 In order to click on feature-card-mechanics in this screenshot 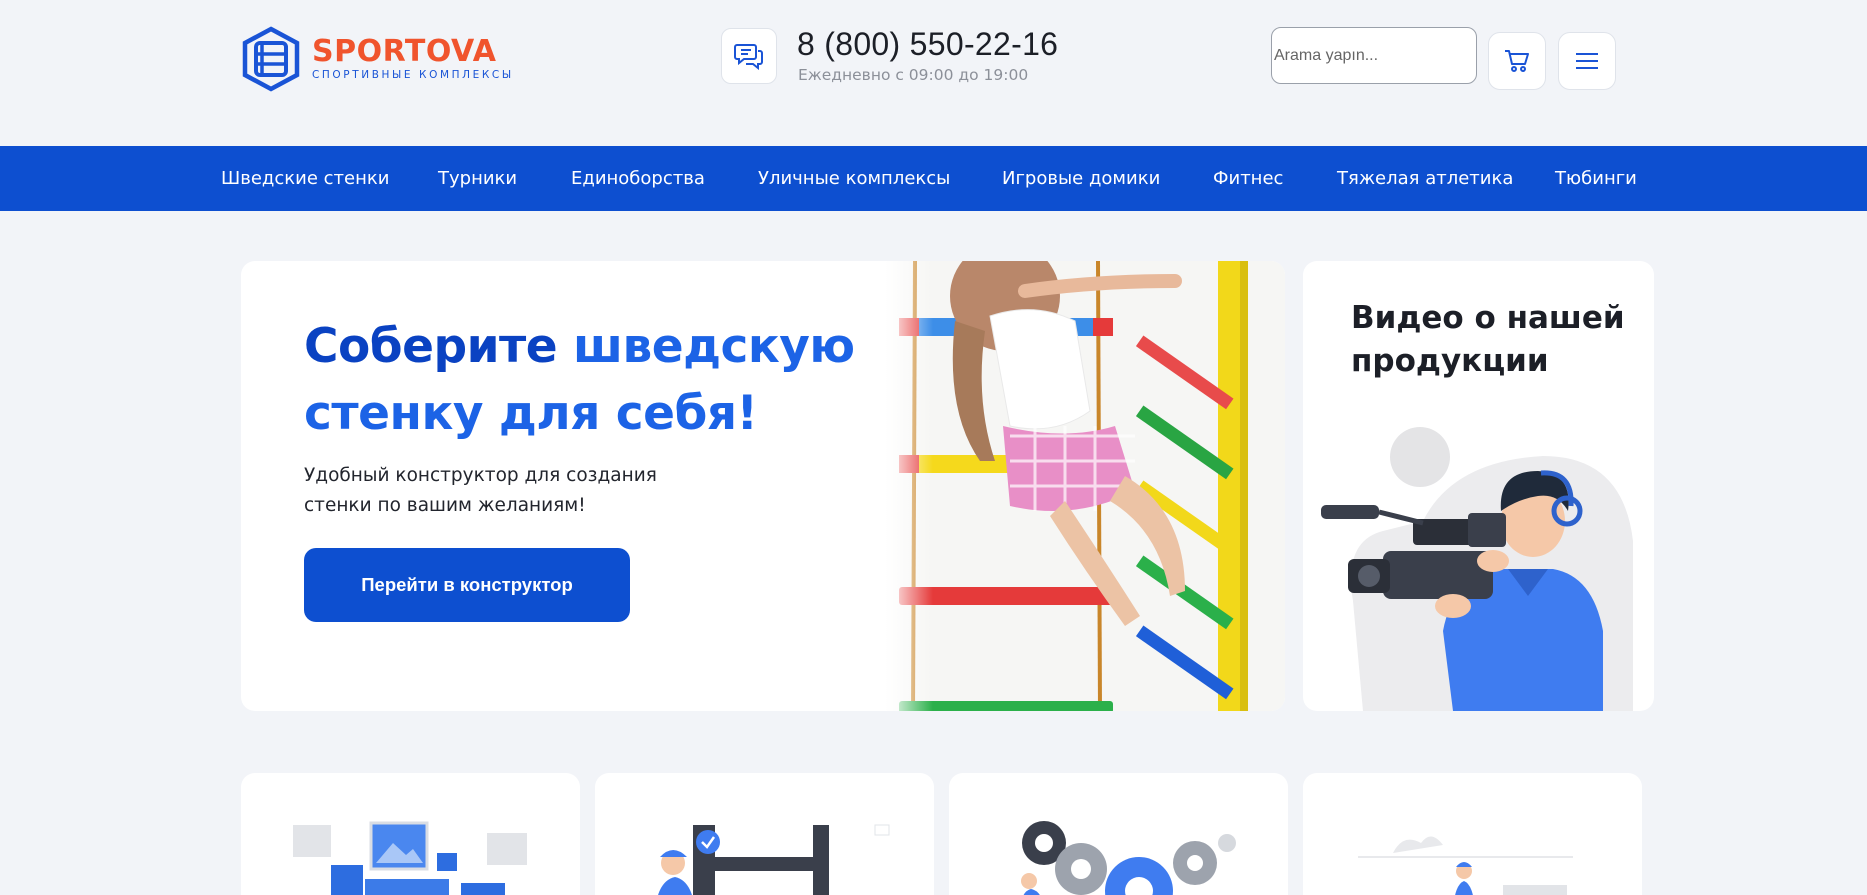, I will do `click(1118, 834)`.